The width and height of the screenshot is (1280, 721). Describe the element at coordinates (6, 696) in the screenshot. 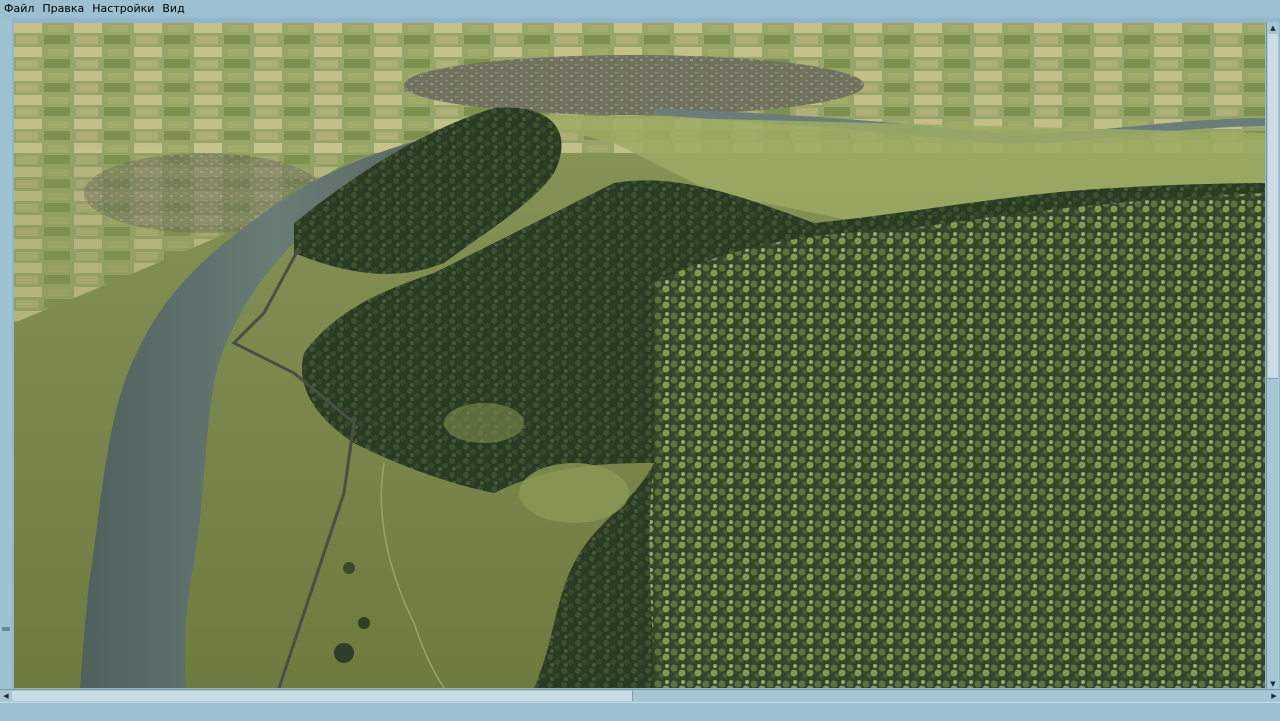

I see `scroll-left-icon: ◀` at that location.